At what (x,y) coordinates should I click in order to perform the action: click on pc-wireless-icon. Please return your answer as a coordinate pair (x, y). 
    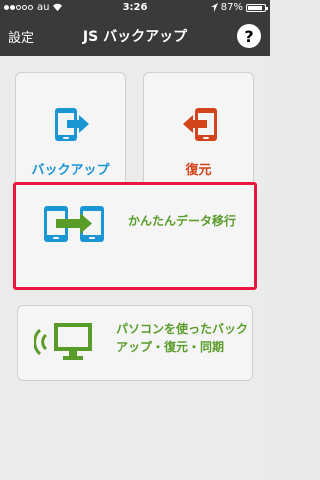
    Looking at the image, I should click on (63, 341).